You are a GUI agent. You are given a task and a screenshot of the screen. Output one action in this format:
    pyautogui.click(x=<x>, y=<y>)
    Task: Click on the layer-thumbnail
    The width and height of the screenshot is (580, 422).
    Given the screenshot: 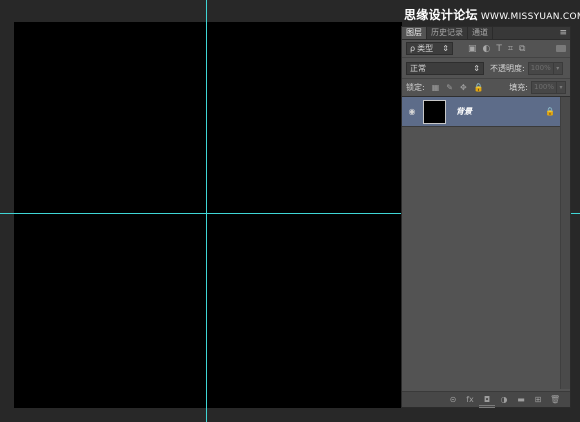 What is the action you would take?
    pyautogui.click(x=434, y=111)
    